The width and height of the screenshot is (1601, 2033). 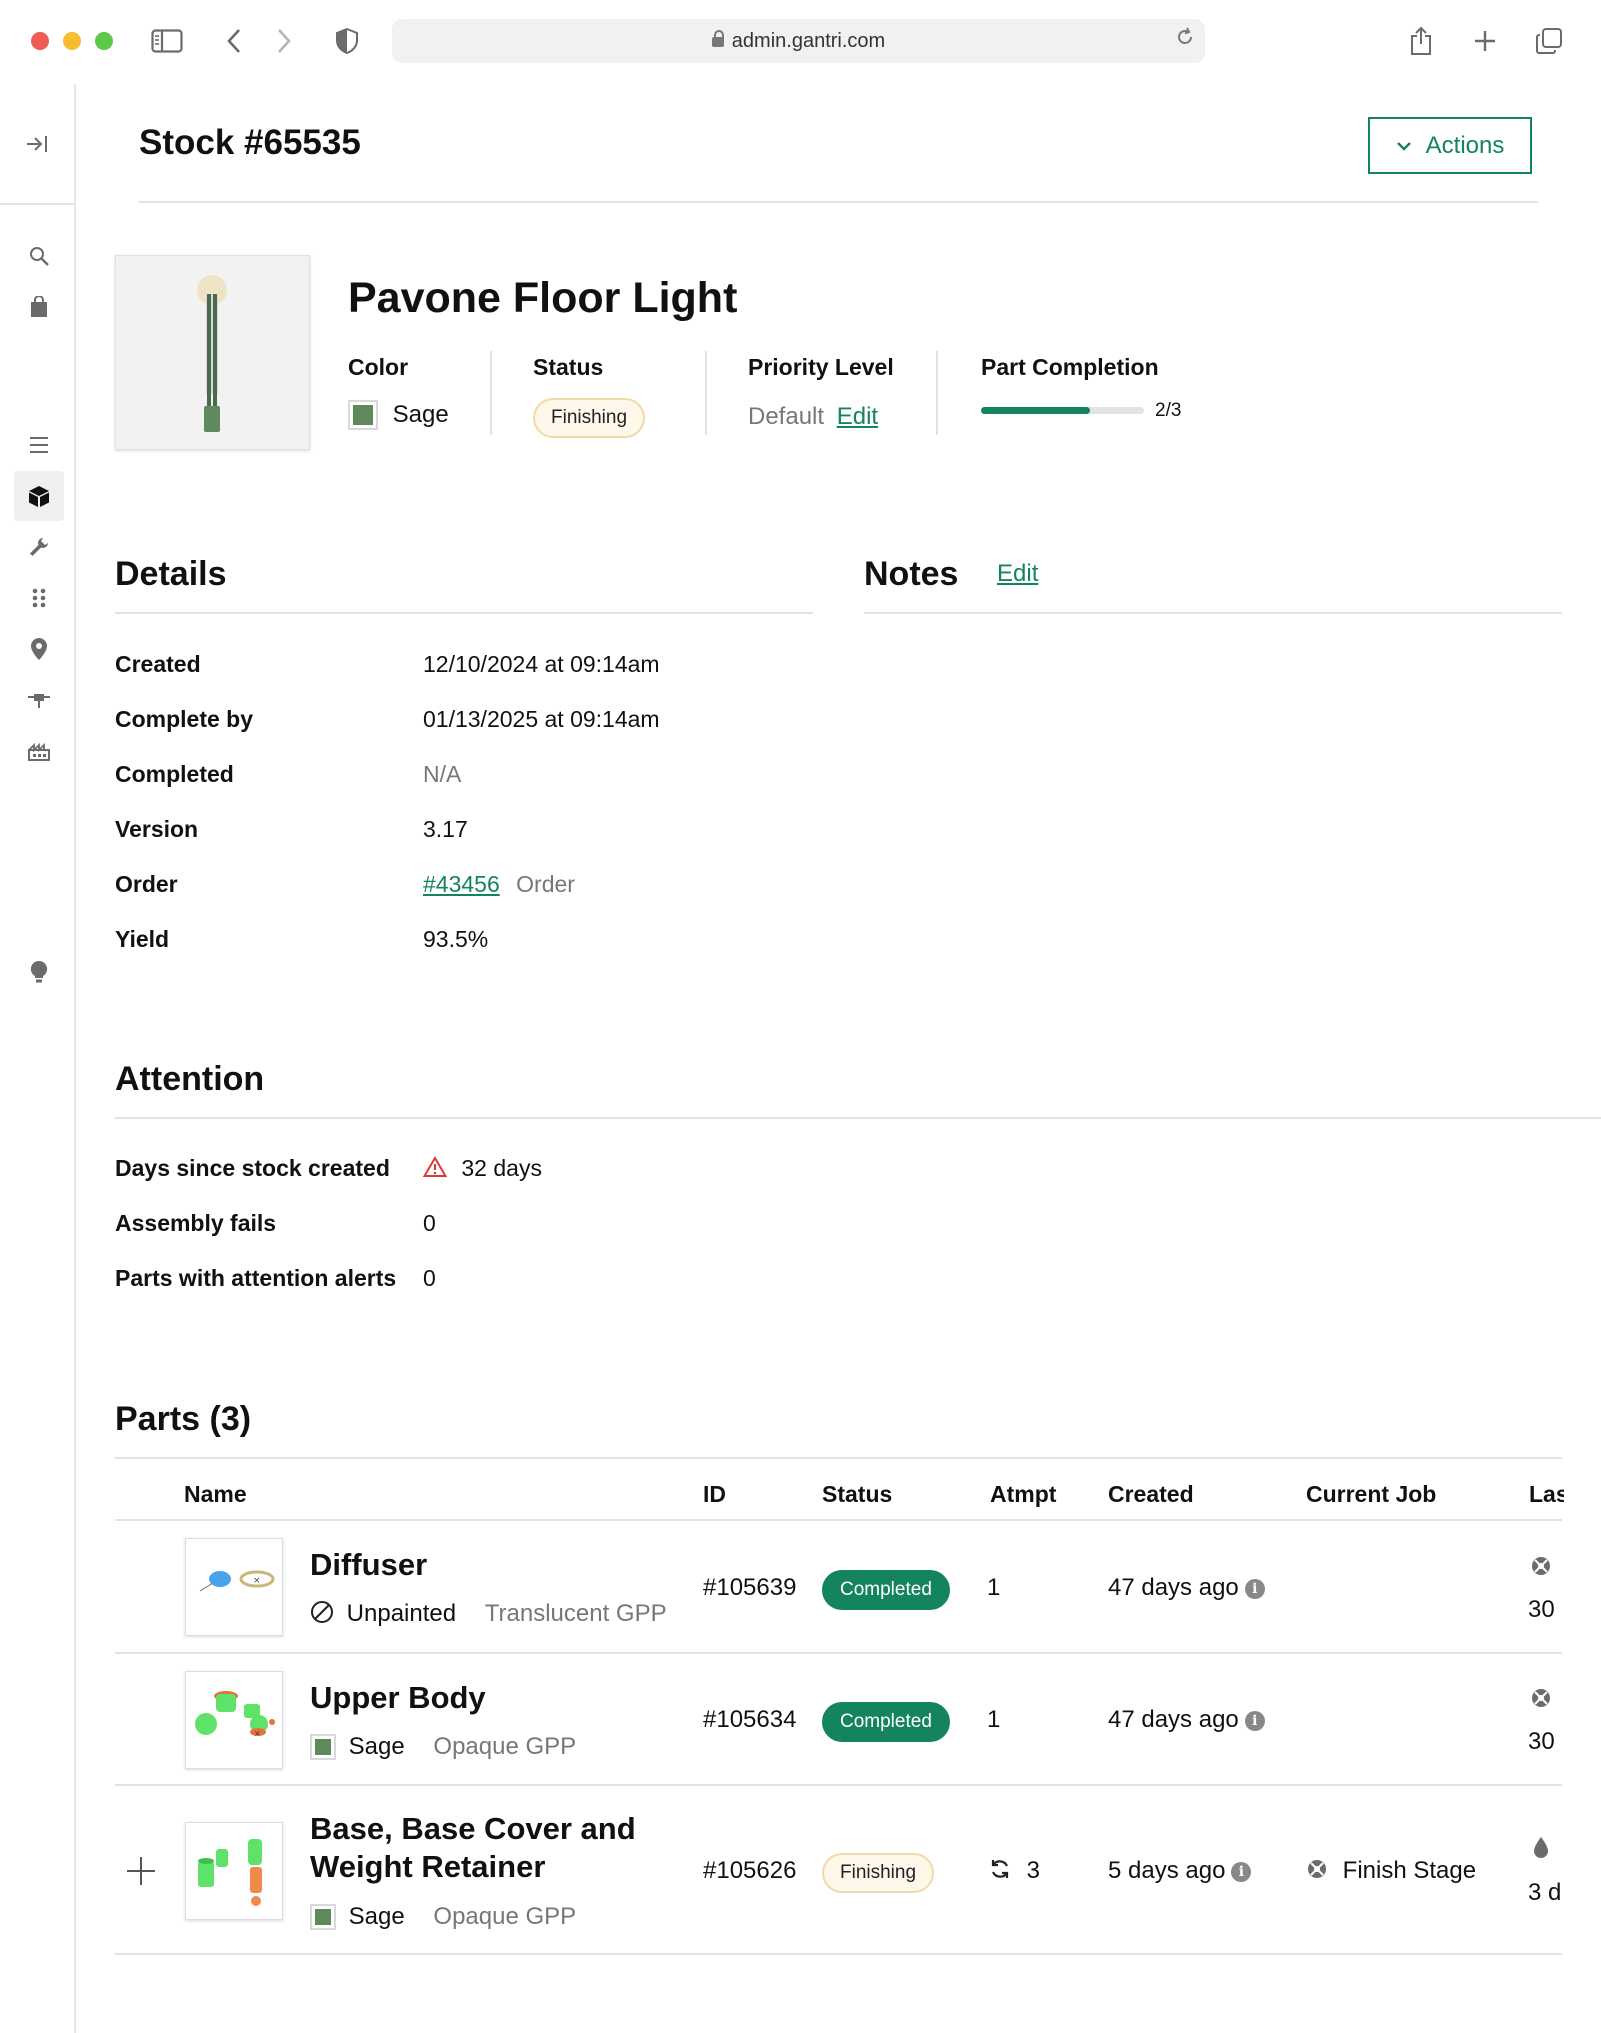 What do you see at coordinates (1545, 1892) in the screenshot?
I see `part-last: 3 d` at bounding box center [1545, 1892].